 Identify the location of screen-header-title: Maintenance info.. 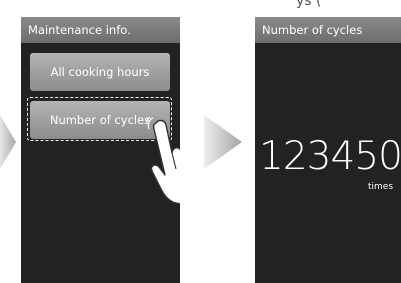
(100, 30).